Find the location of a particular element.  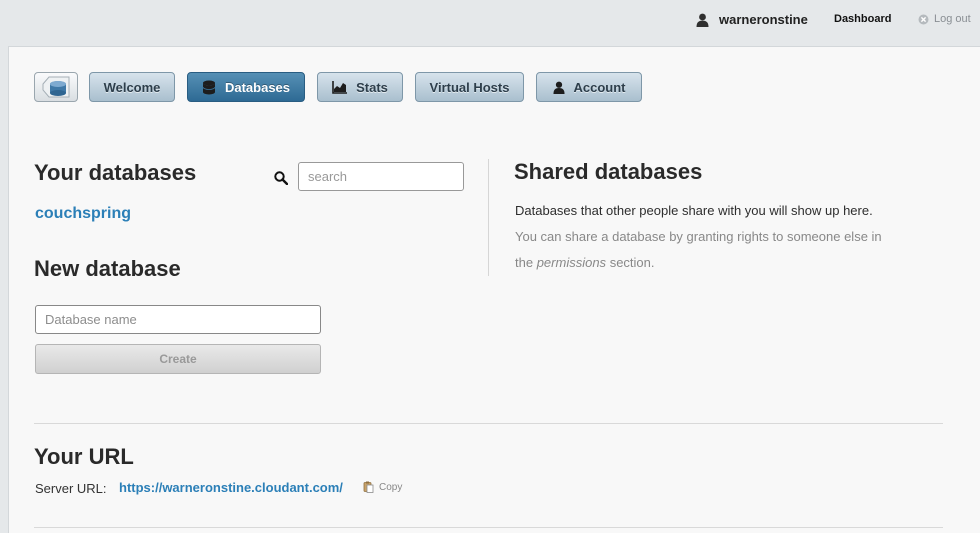

tab-welcome-label: Welcome is located at coordinates (132, 87).